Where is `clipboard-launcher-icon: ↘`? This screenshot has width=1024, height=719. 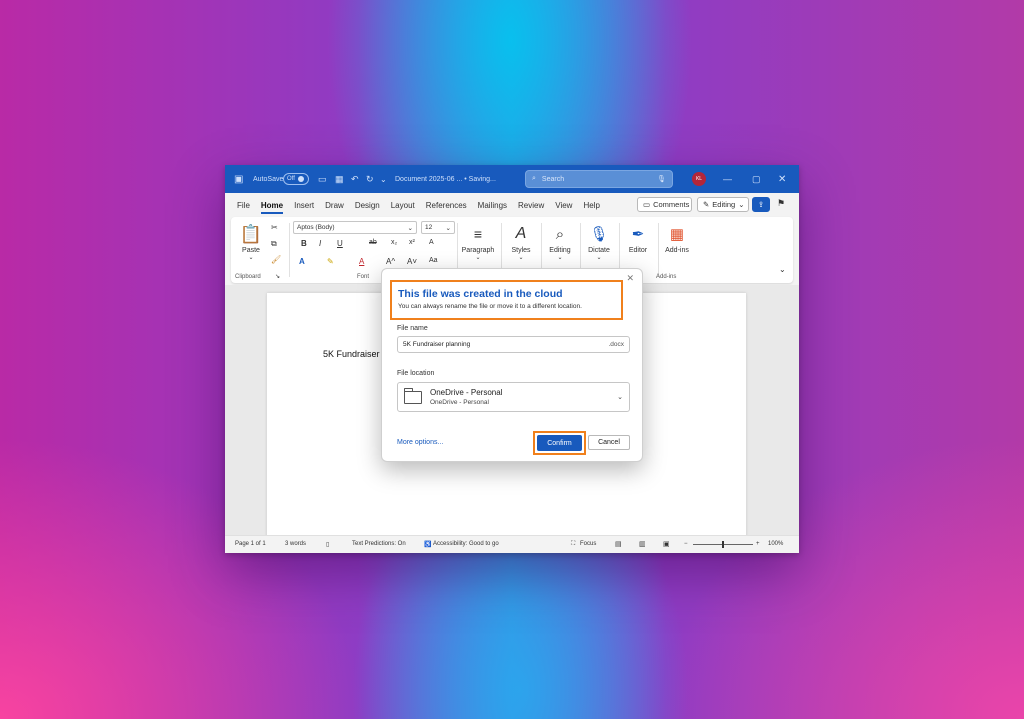 clipboard-launcher-icon: ↘ is located at coordinates (277, 276).